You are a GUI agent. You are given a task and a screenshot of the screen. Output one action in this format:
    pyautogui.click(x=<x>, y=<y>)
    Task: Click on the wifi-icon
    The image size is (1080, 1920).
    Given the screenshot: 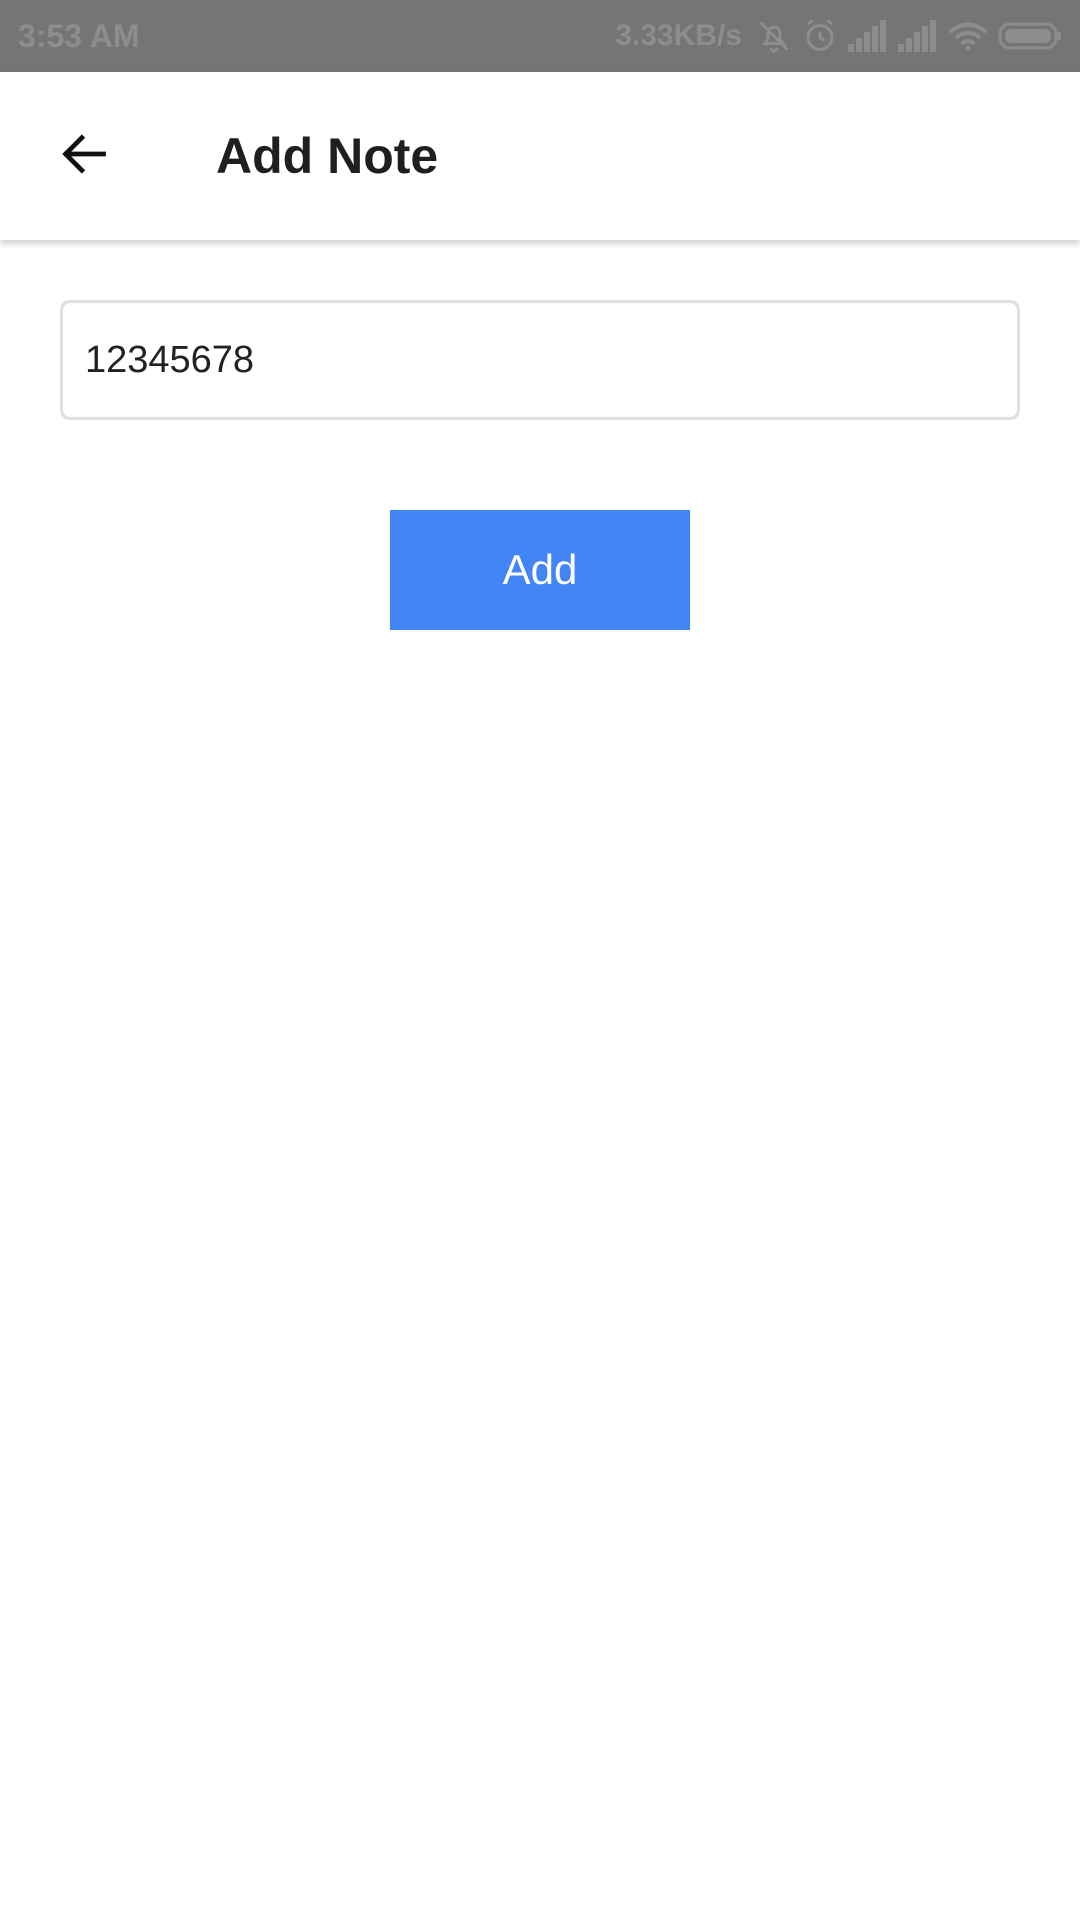 What is the action you would take?
    pyautogui.click(x=968, y=36)
    